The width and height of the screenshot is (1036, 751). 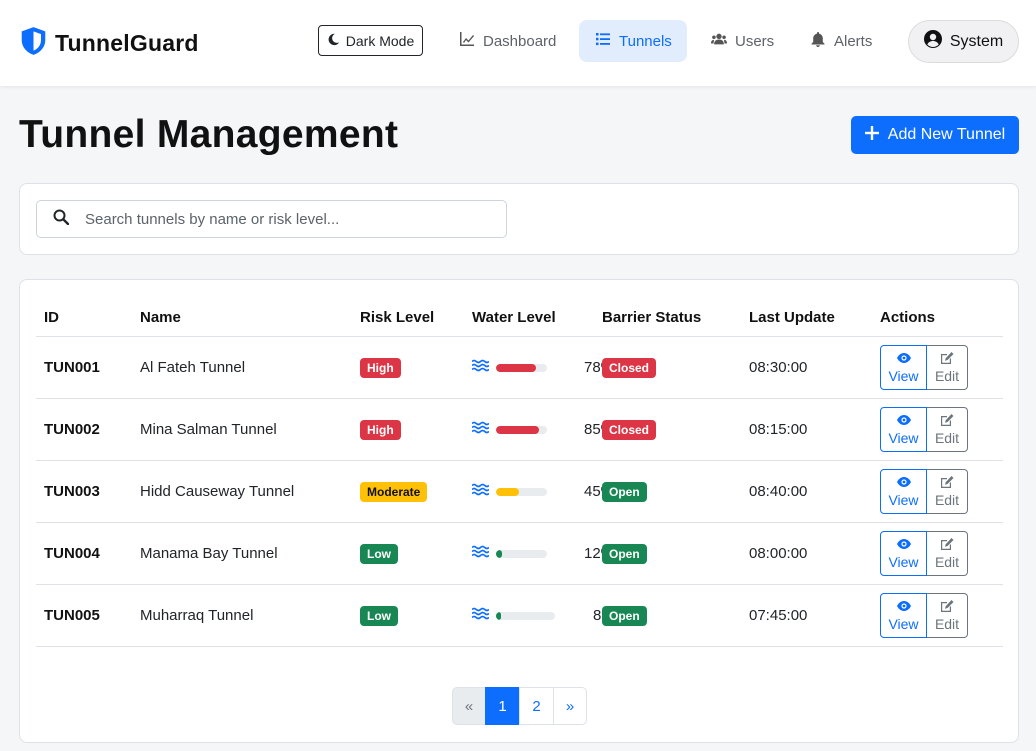 I want to click on user-circle-icon, so click(x=932, y=41).